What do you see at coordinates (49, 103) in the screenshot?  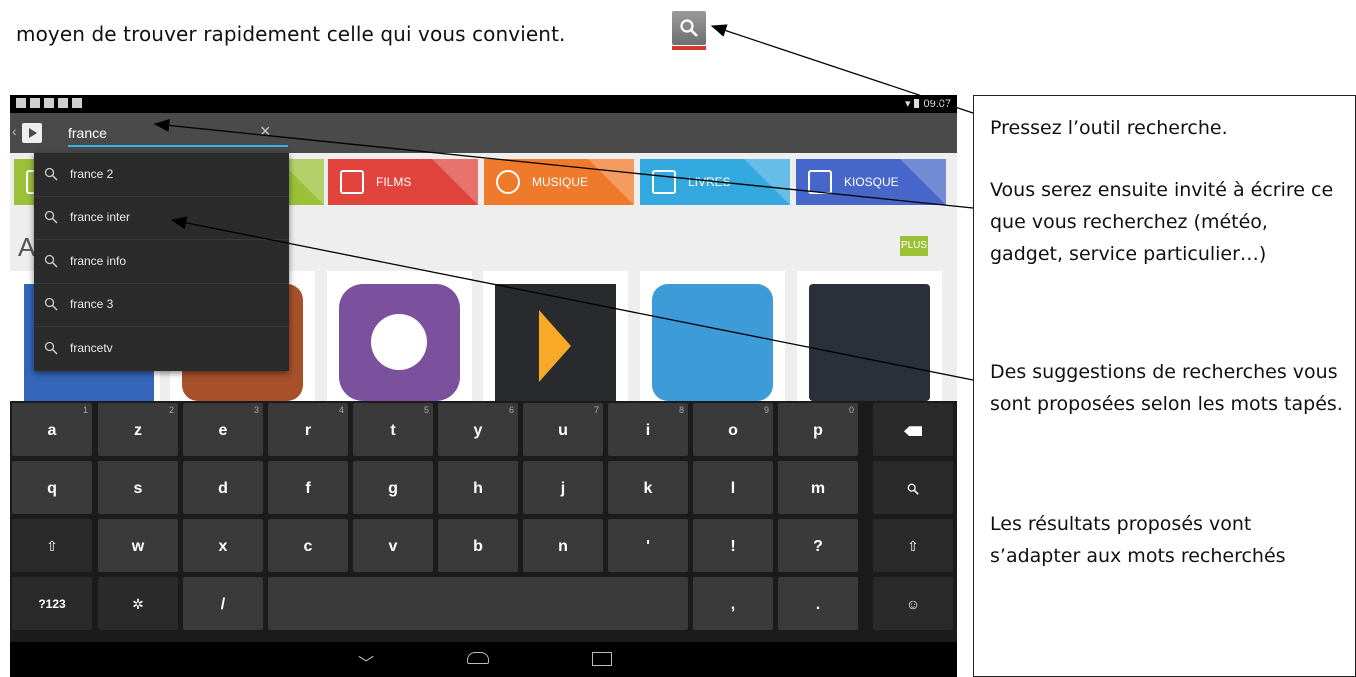 I see `notification-icons` at bounding box center [49, 103].